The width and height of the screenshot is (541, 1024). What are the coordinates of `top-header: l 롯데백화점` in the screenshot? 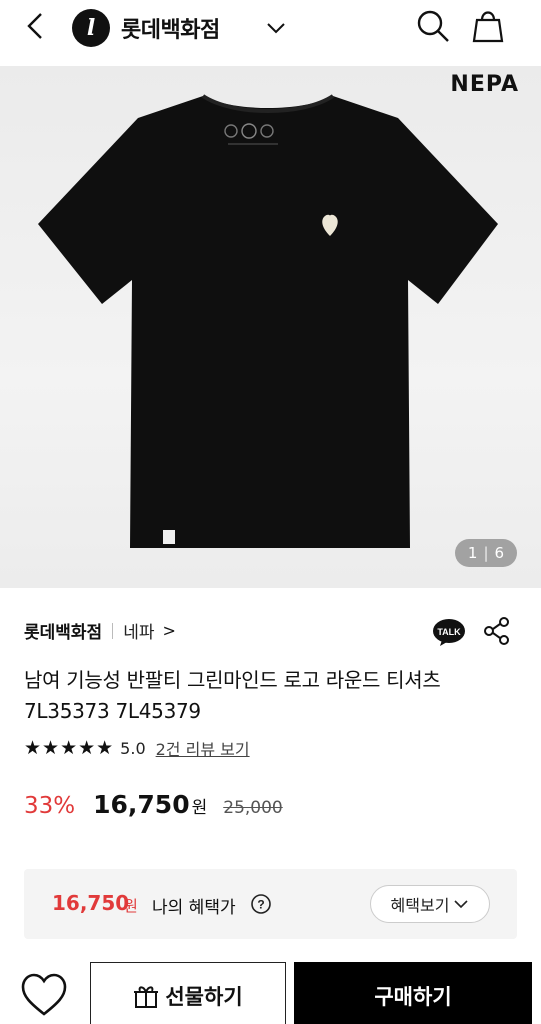 It's located at (270, 33).